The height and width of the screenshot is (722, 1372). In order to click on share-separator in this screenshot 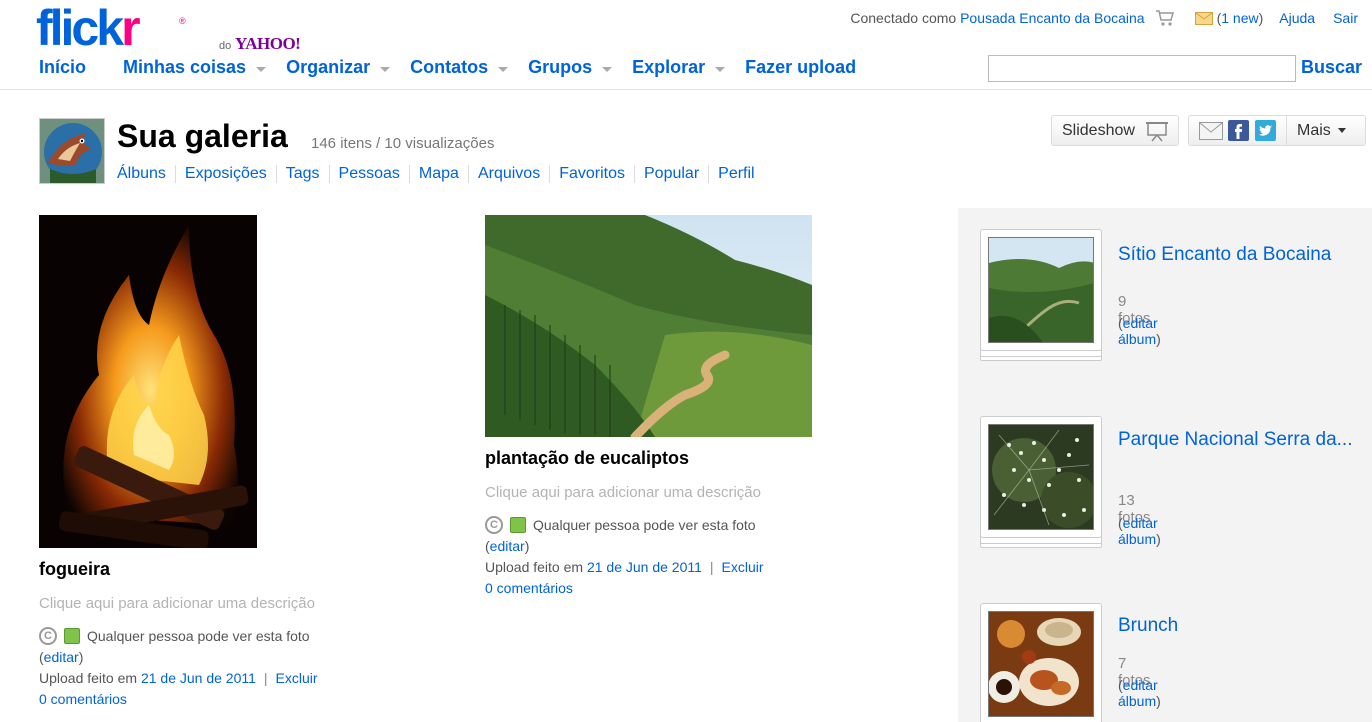, I will do `click(1286, 130)`.